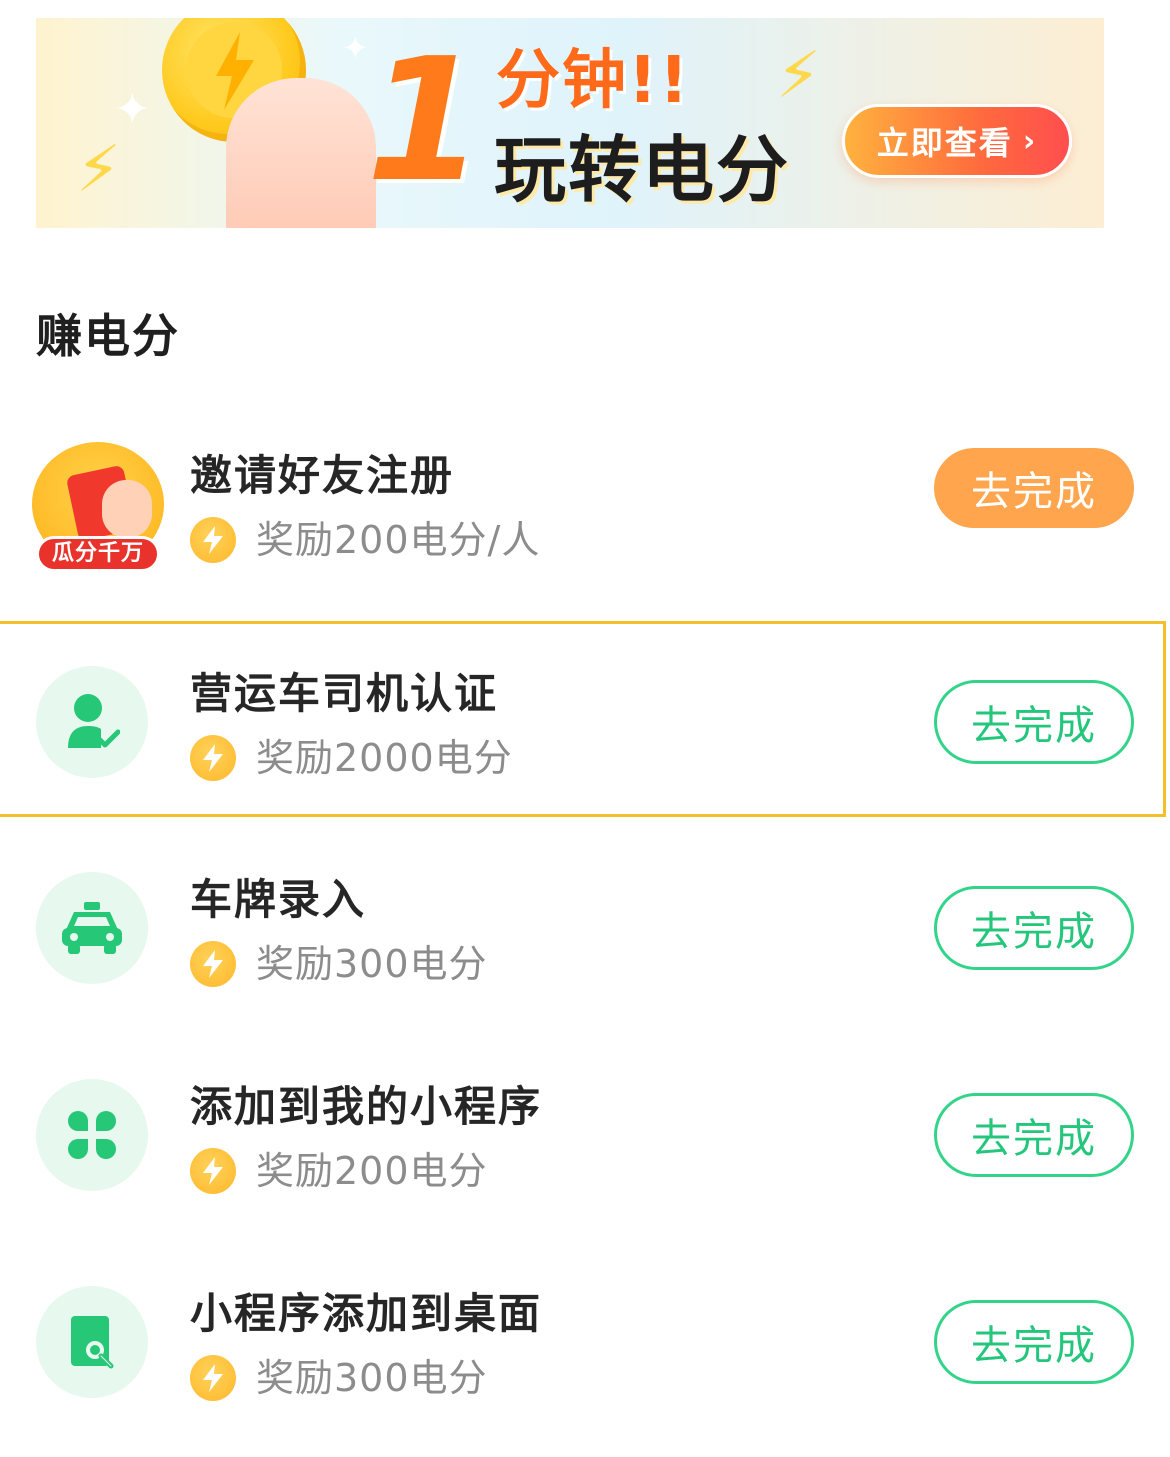 This screenshot has height=1457, width=1170. I want to click on task-row: 车牌录入 奖励300电分 去完成, so click(583, 928).